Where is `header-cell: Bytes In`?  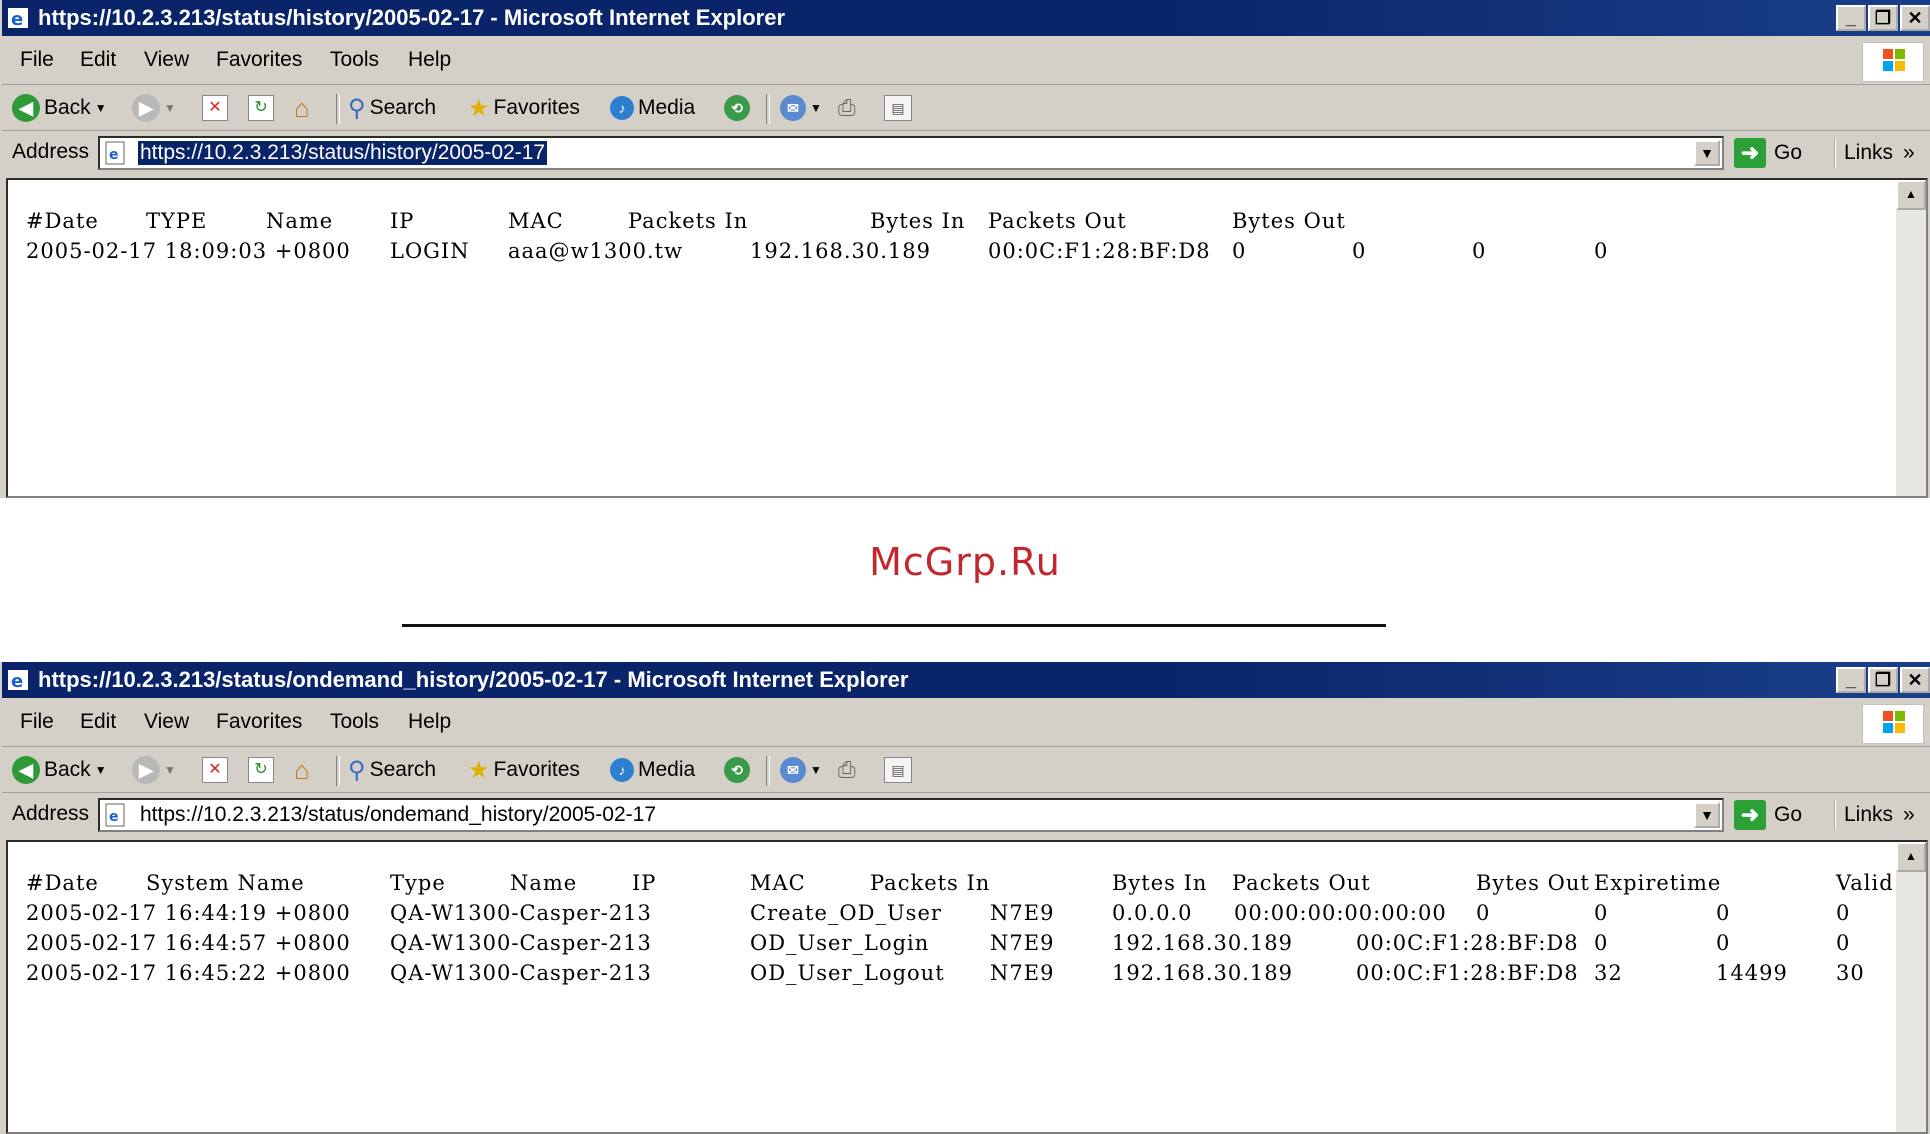 header-cell: Bytes In is located at coordinates (918, 221).